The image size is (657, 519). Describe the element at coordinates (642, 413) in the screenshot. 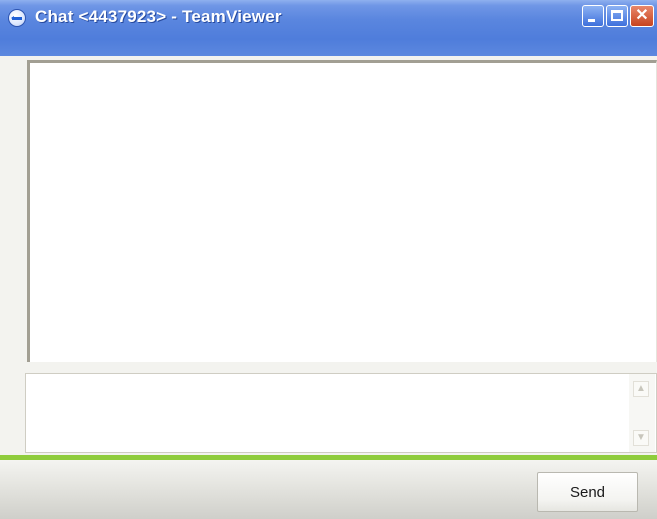

I see `message-input-scrollbar: ▲ ▼` at that location.